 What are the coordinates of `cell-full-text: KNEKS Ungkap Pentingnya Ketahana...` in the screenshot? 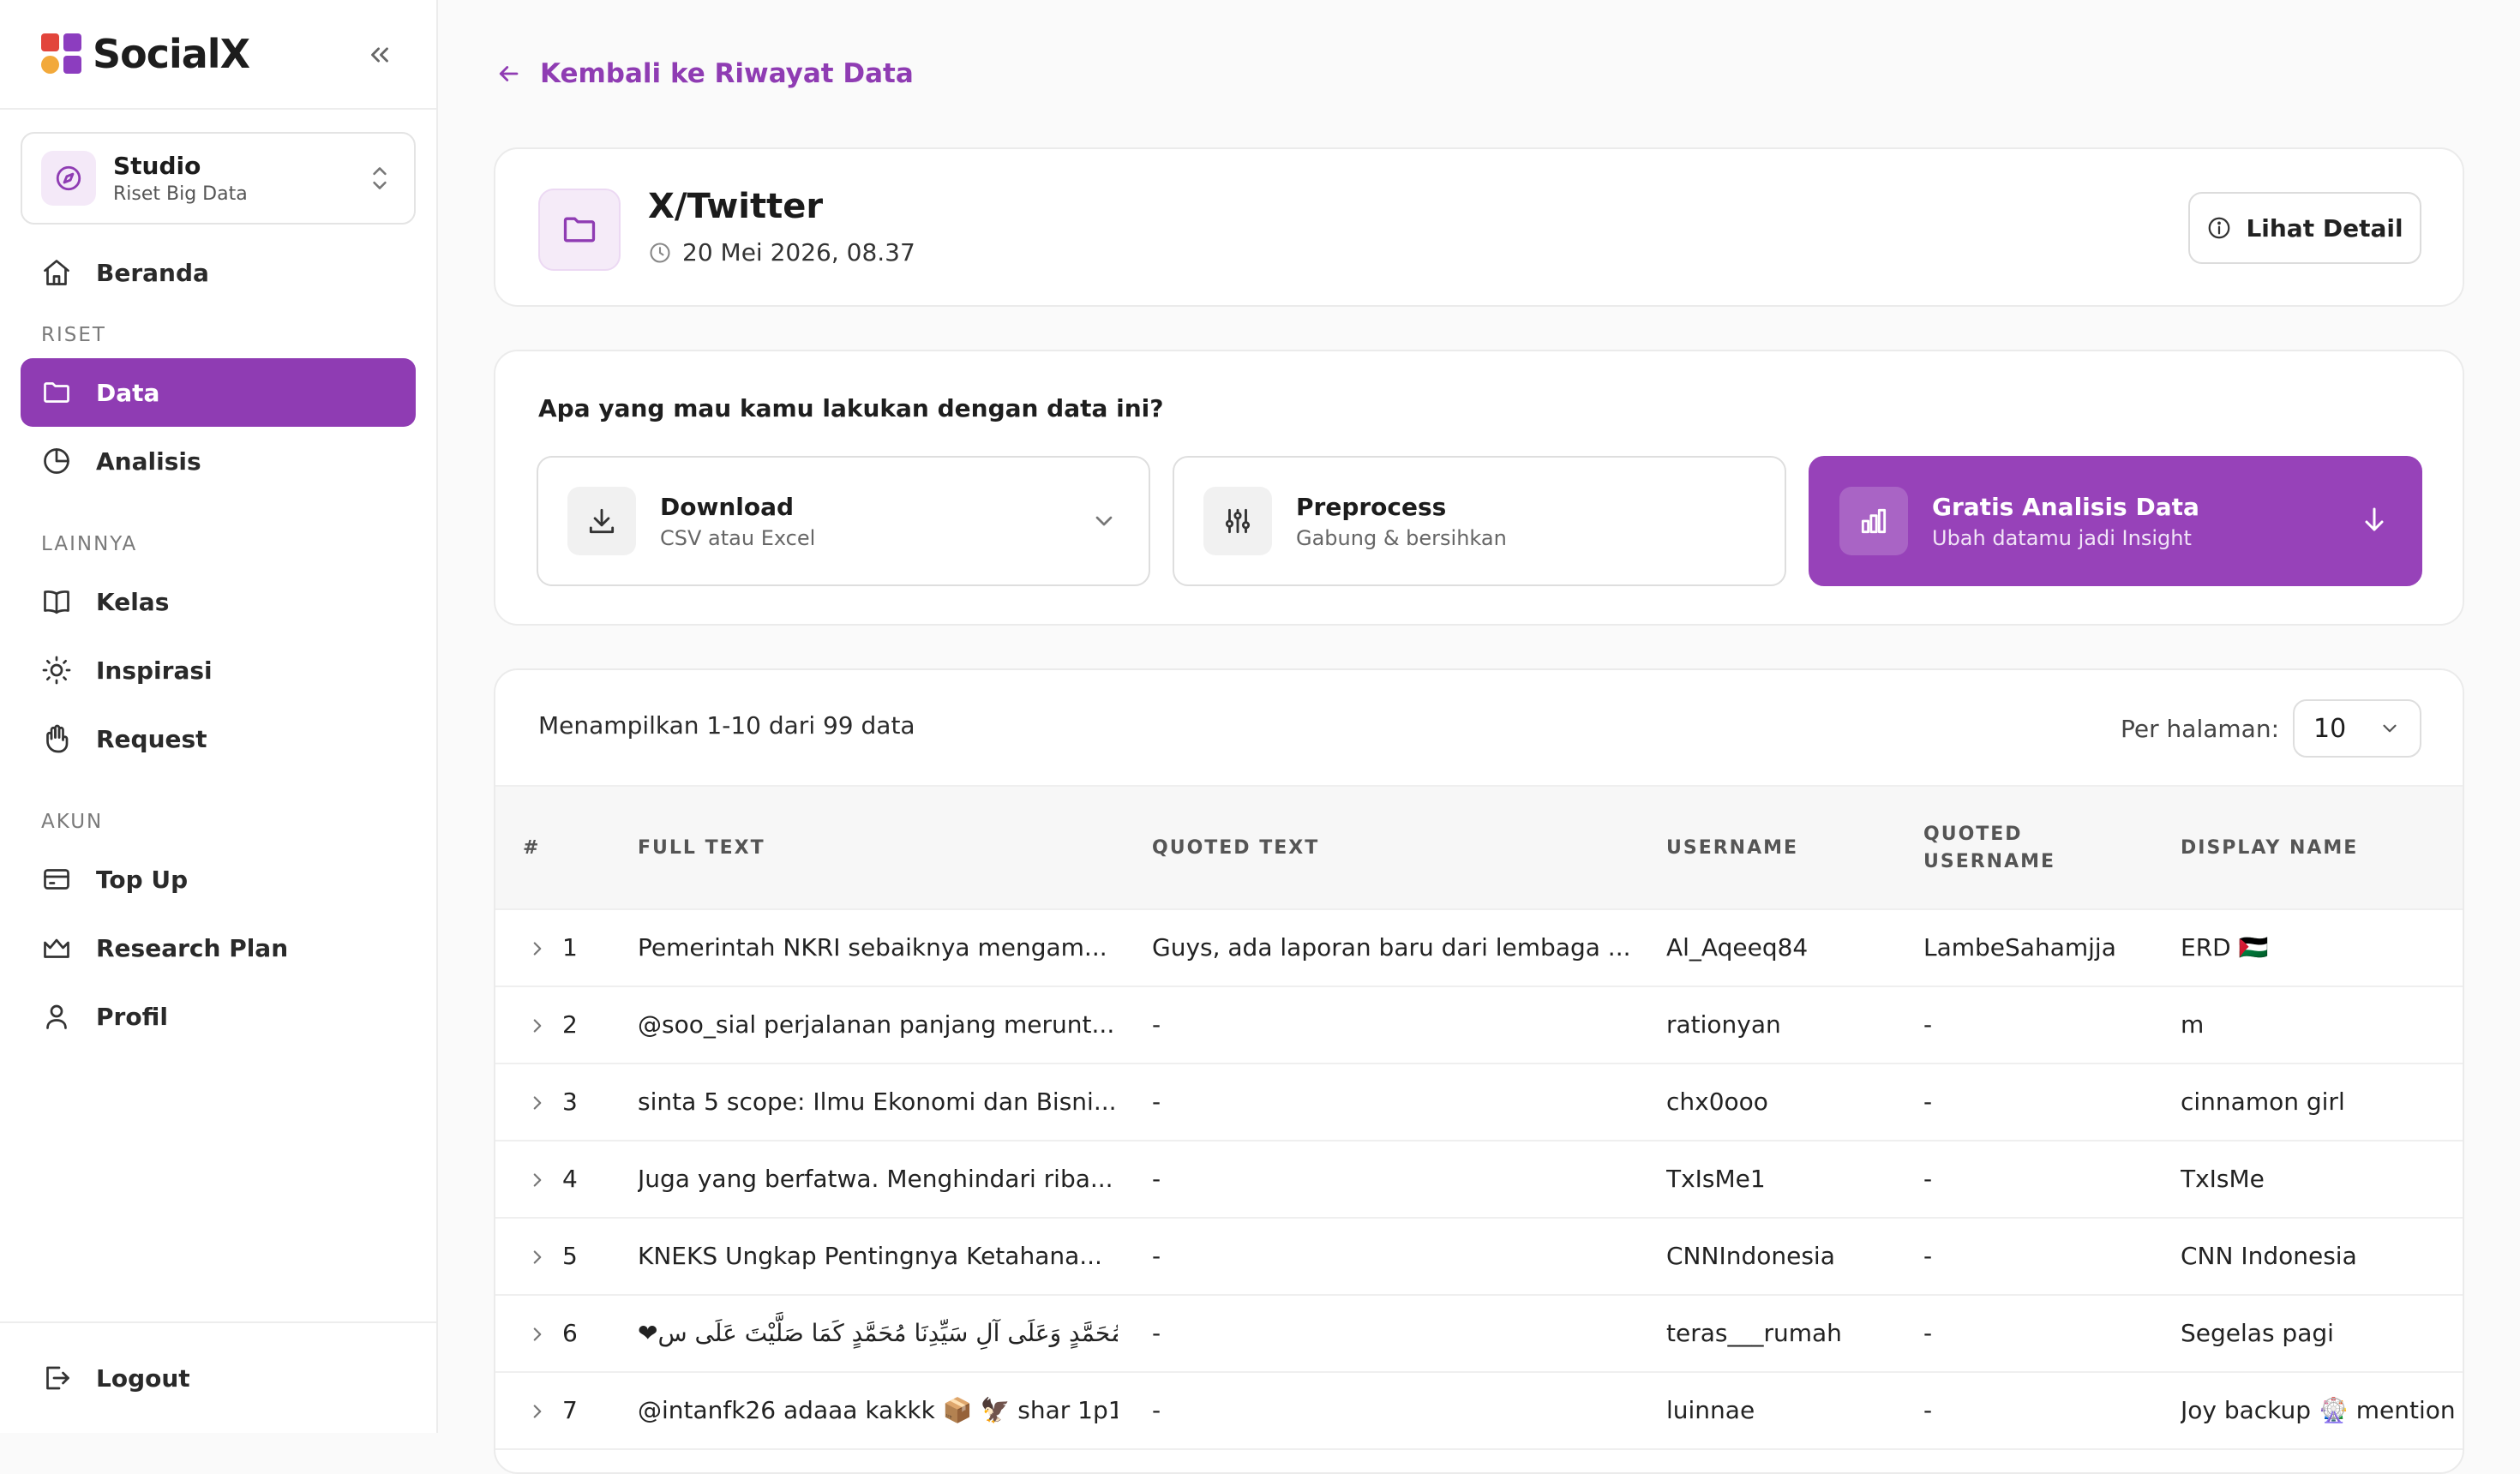 It's located at (870, 1256).